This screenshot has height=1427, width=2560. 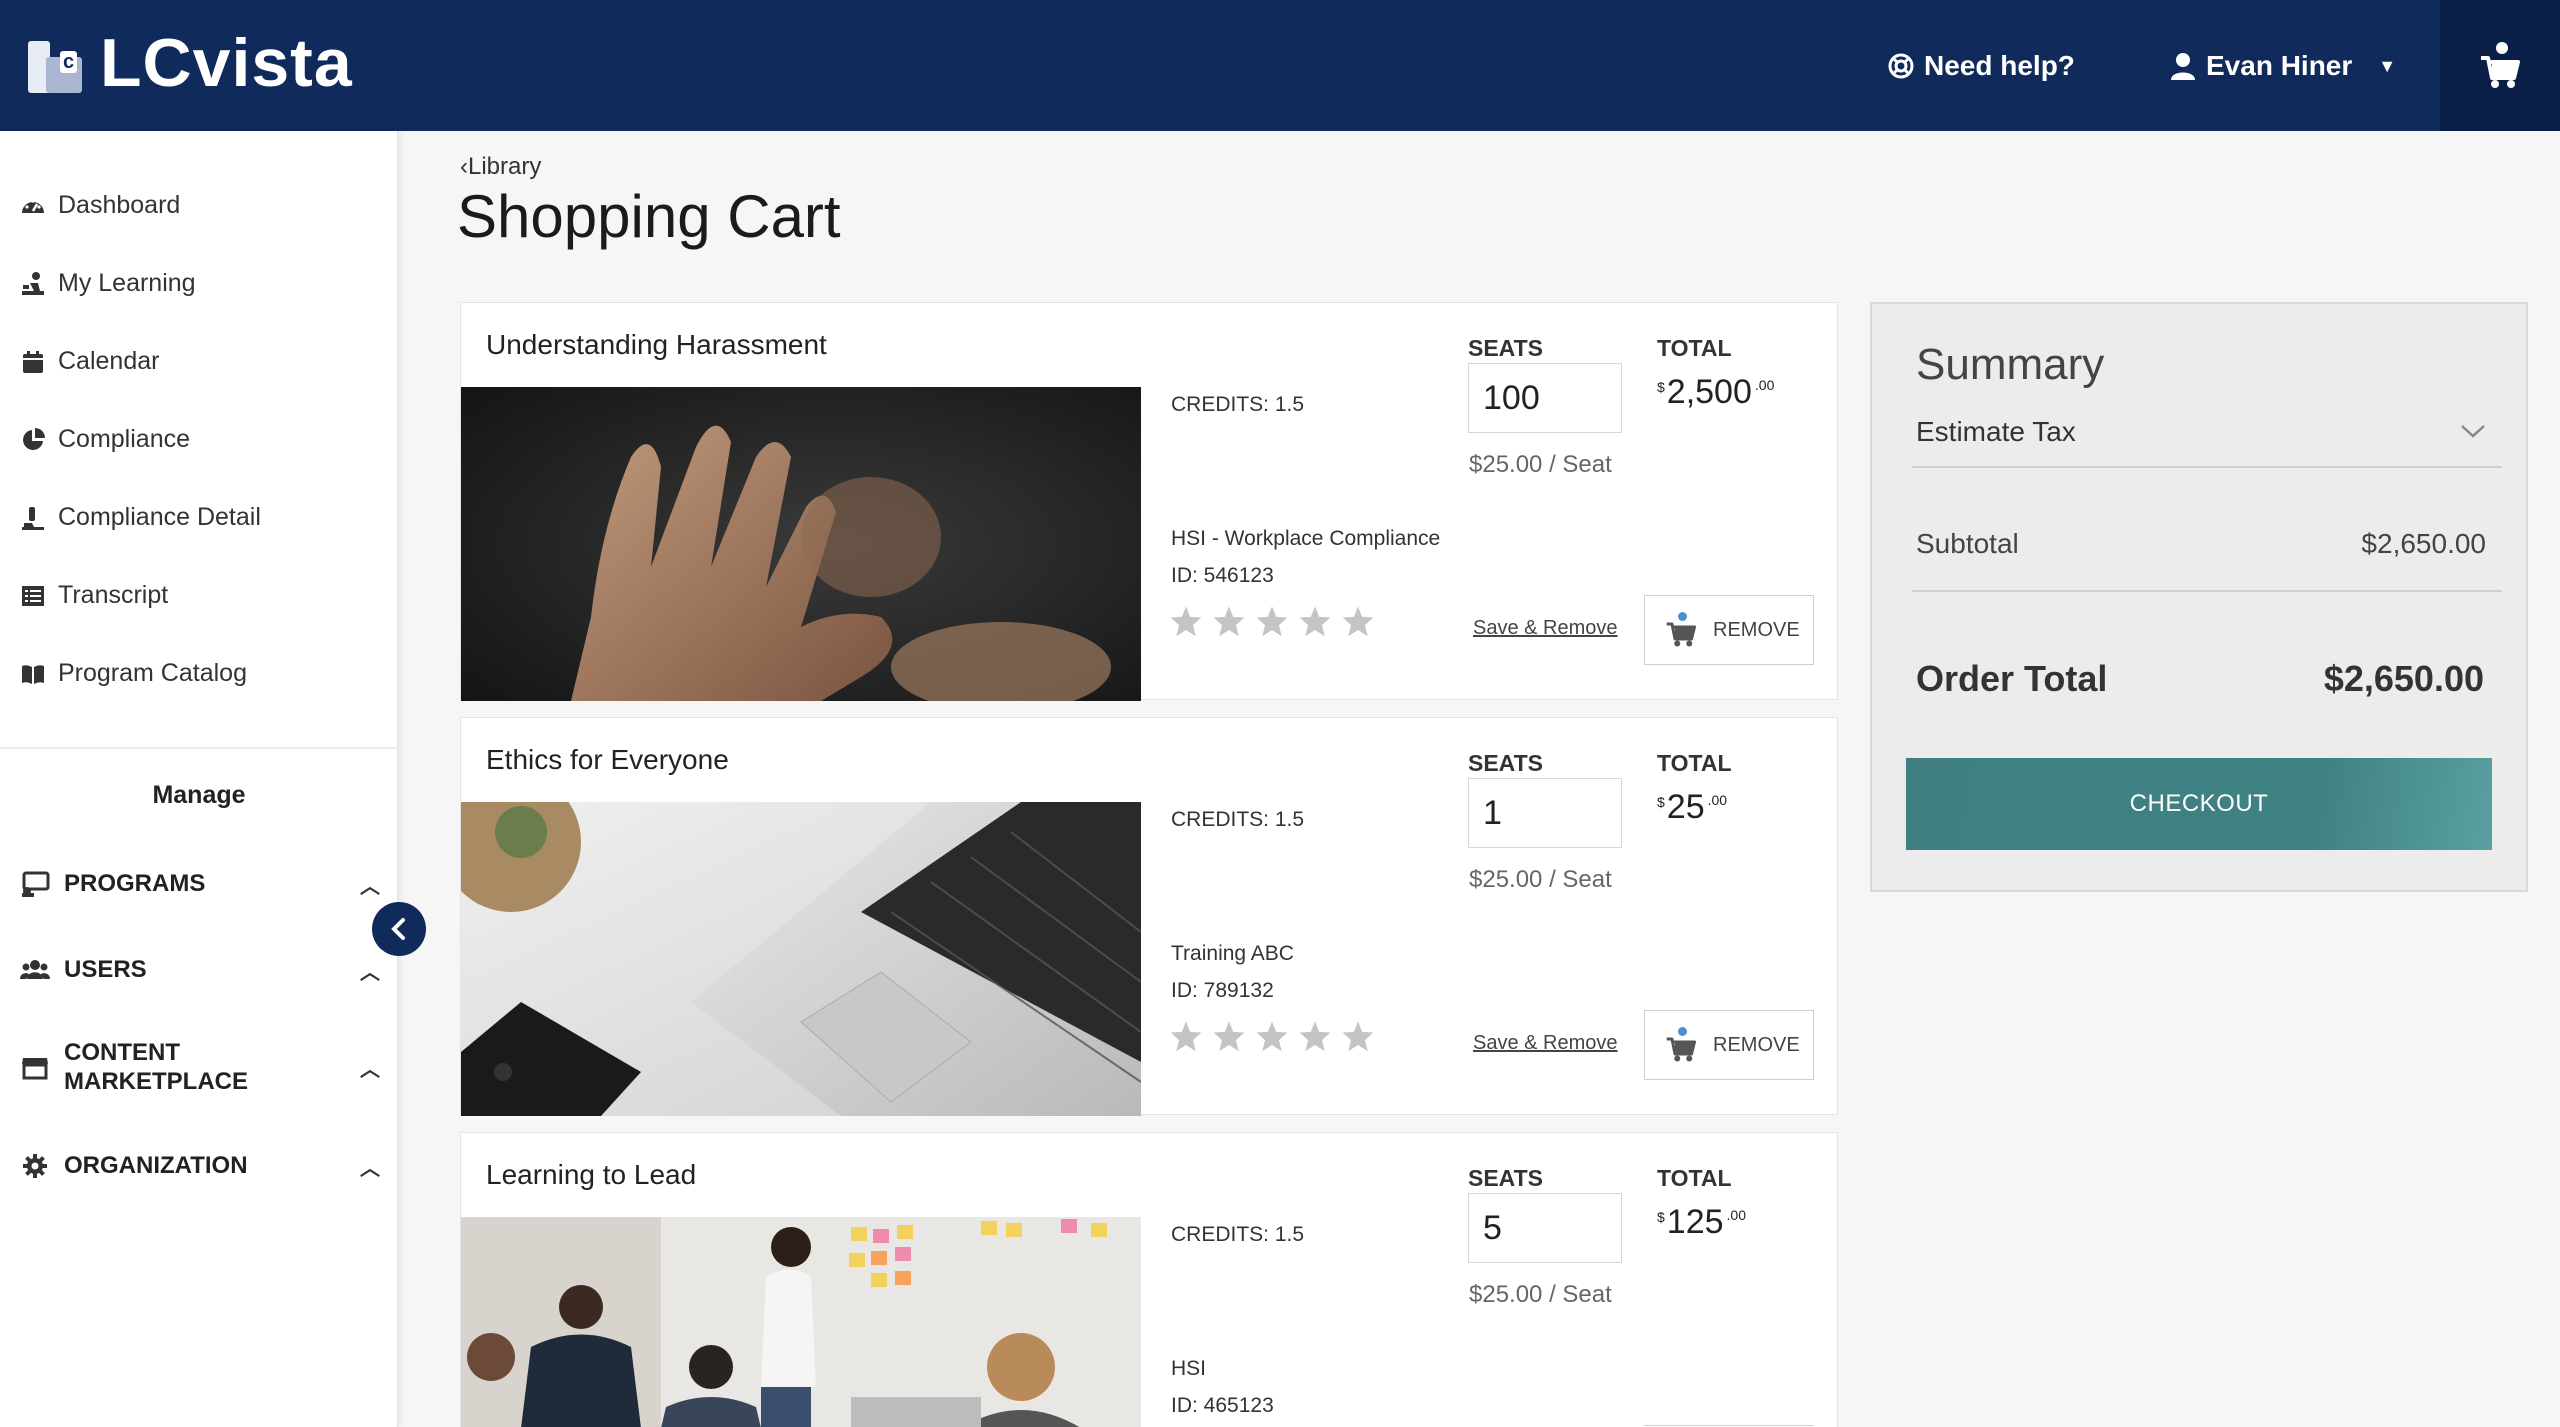 What do you see at coordinates (801, 1322) in the screenshot?
I see `course-image-meeting` at bounding box center [801, 1322].